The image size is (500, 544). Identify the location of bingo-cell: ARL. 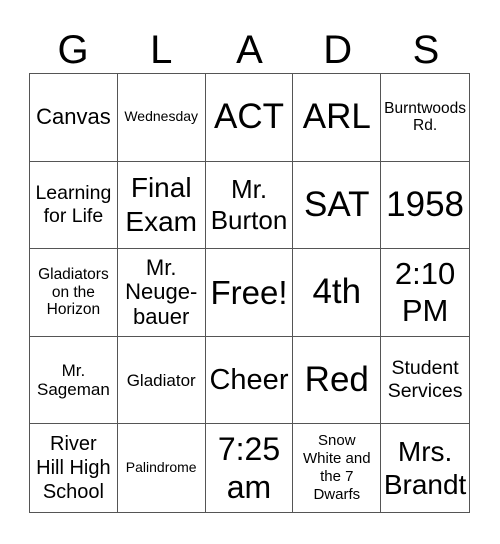
(337, 118).